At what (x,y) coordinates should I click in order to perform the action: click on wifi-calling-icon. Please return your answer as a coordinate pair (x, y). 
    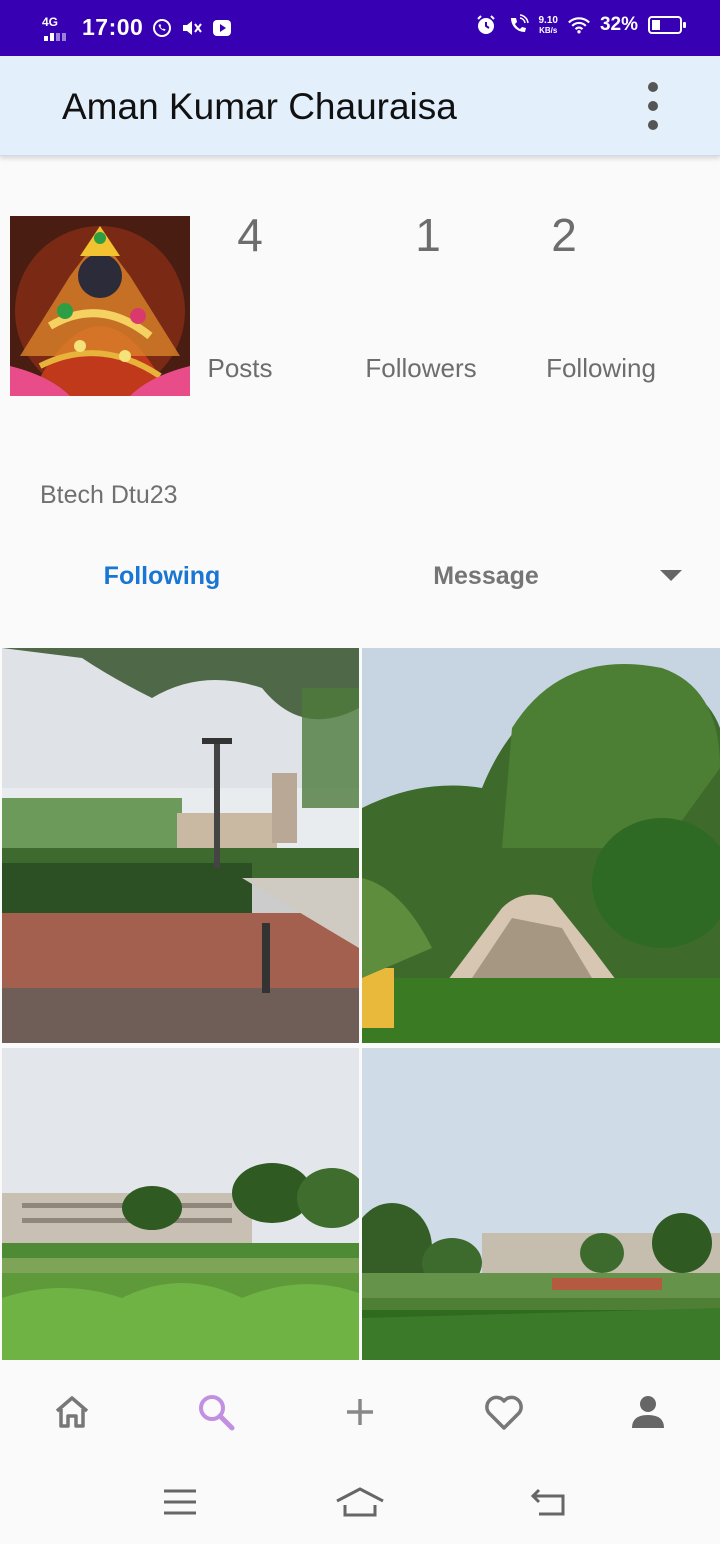
    Looking at the image, I should click on (518, 25).